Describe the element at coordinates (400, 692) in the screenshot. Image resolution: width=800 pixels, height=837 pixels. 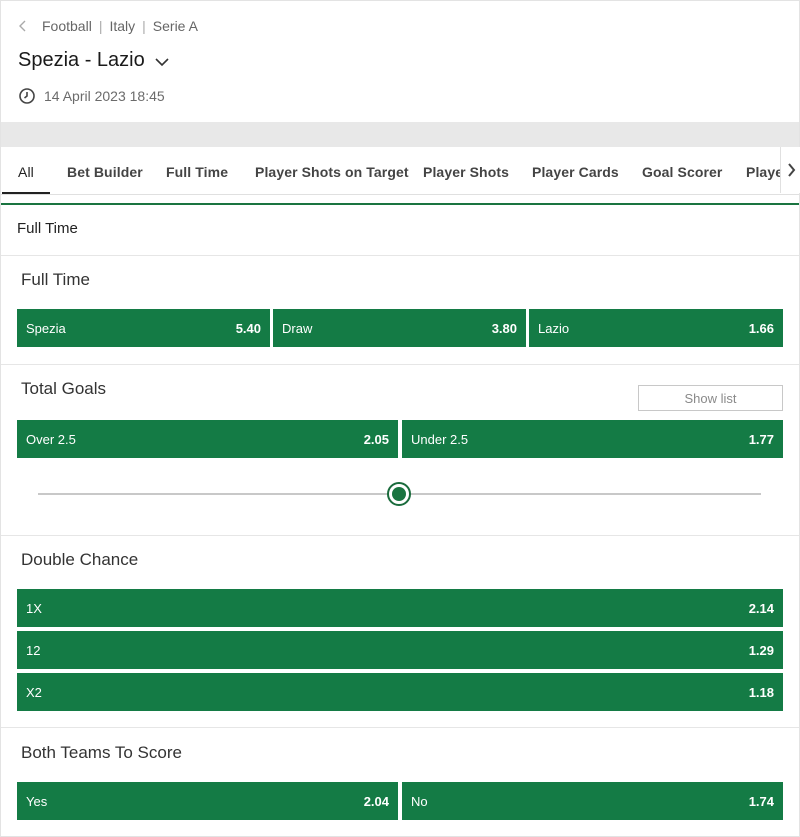
I see `odds-button-x2: X2 1.18` at that location.